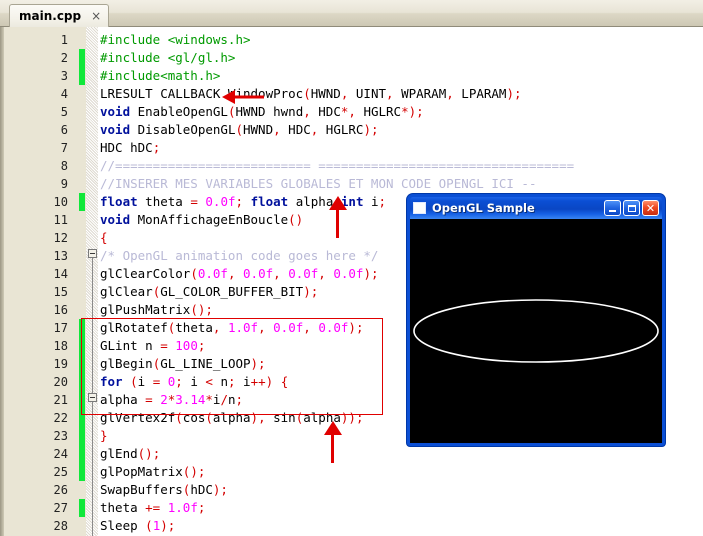 This screenshot has width=703, height=536. I want to click on code-token: glVertex2f, so click(138, 417).